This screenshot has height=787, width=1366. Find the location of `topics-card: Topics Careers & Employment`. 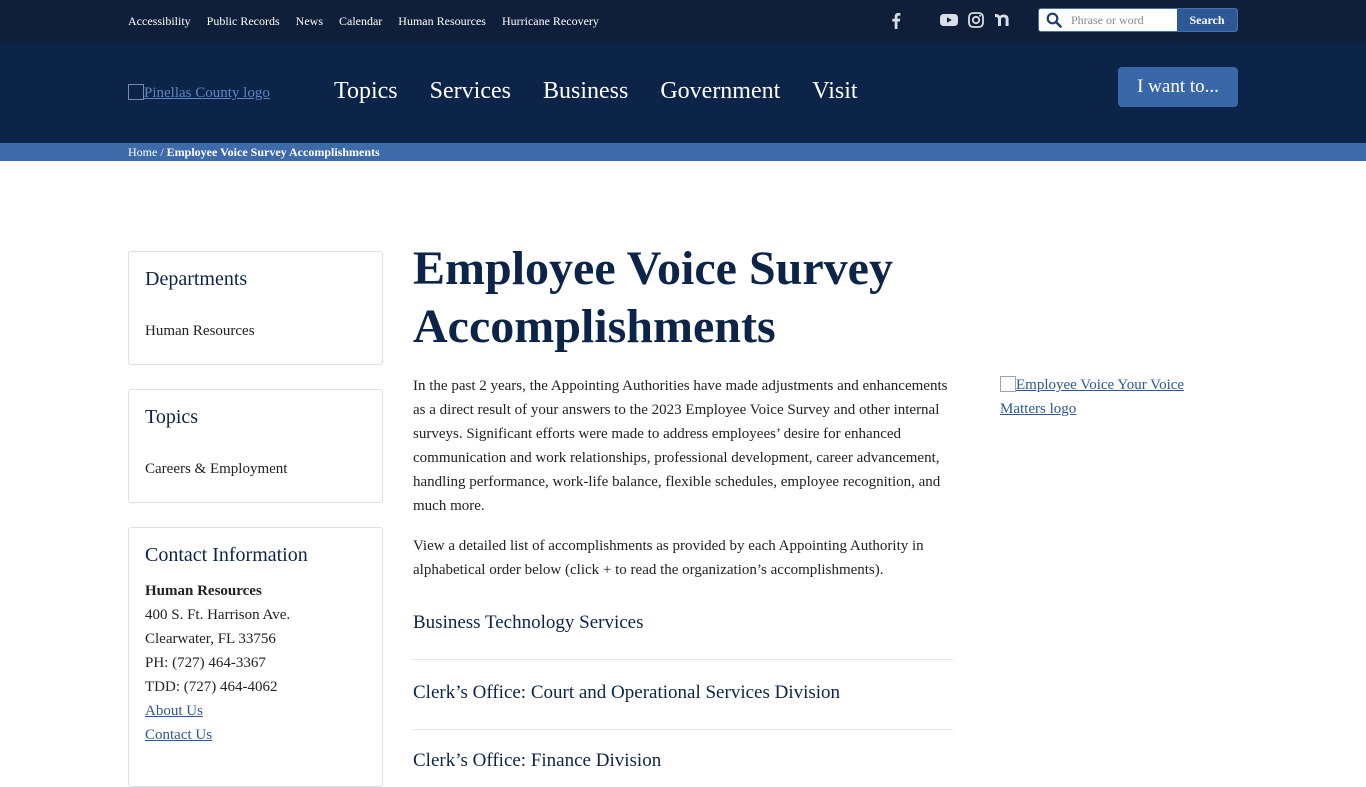

topics-card: Topics Careers & Employment is located at coordinates (255, 446).